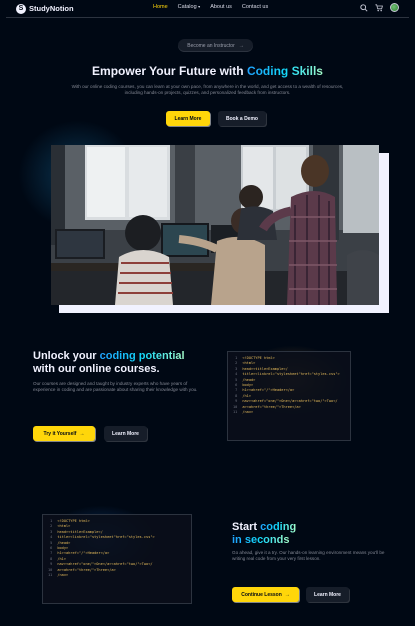 This screenshot has height=626, width=415. I want to click on section1-title-highlight: coding potential, so click(142, 356).